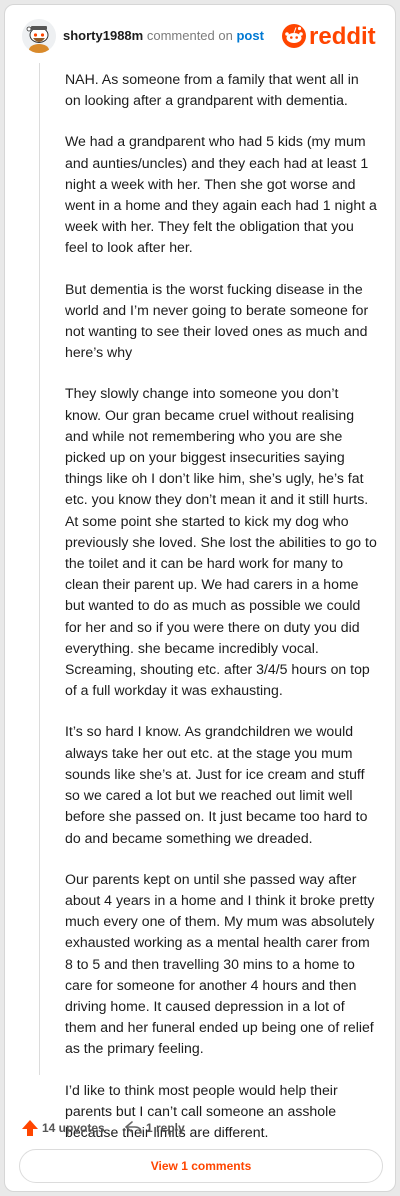 The width and height of the screenshot is (400, 1196). What do you see at coordinates (73, 1128) in the screenshot?
I see `upvote-count: 14 upvotes` at bounding box center [73, 1128].